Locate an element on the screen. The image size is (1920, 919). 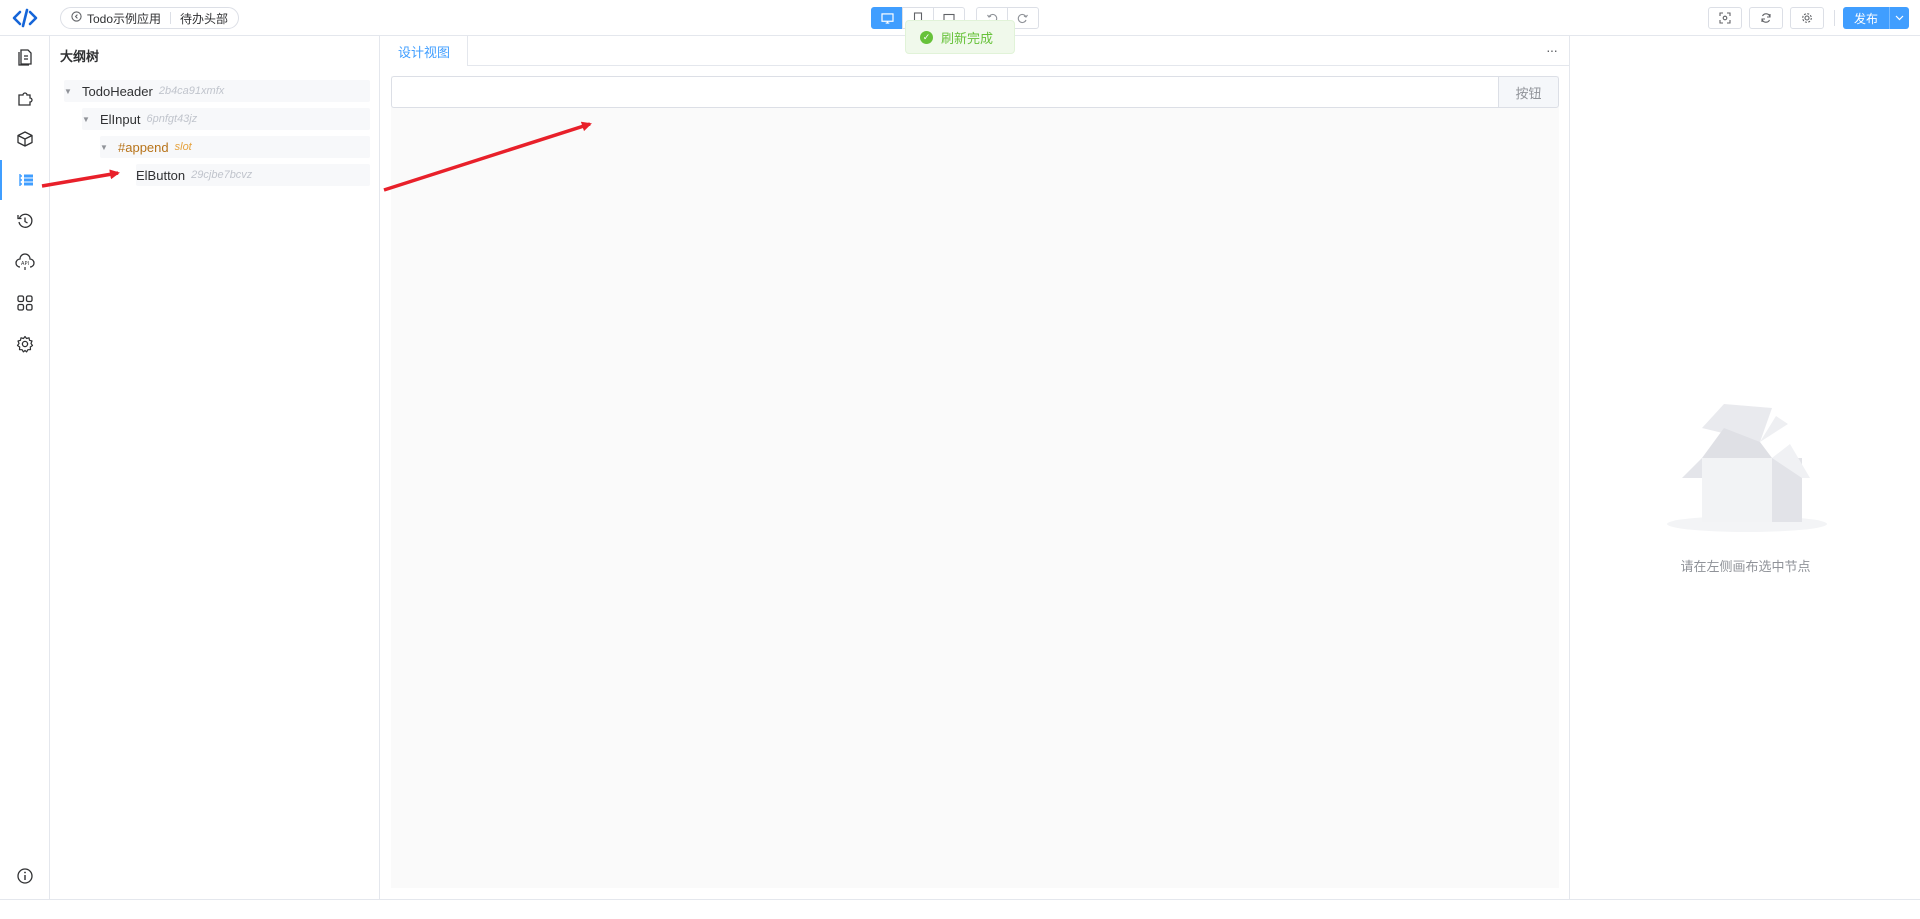
outline-tree-icon is located at coordinates (25, 180).